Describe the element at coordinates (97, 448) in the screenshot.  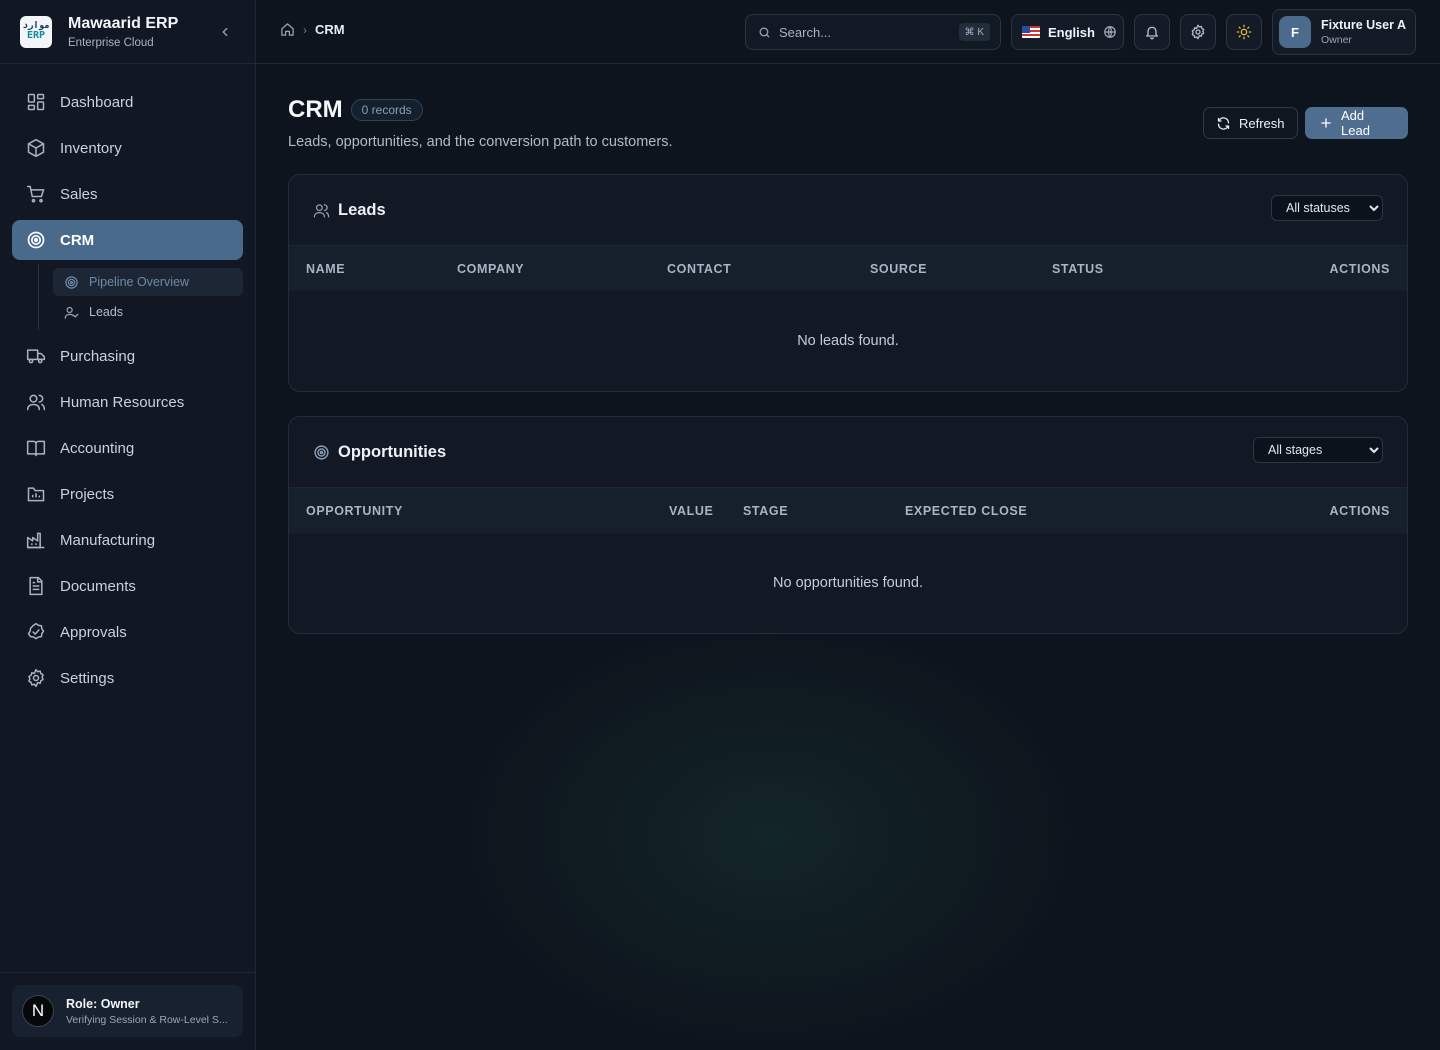
I see `sidebar-item-label: Accounting` at that location.